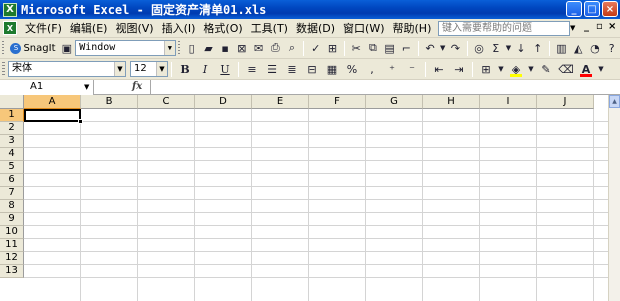 The height and width of the screenshot is (301, 620). Describe the element at coordinates (451, 102) in the screenshot. I see `column-header-h: H` at that location.